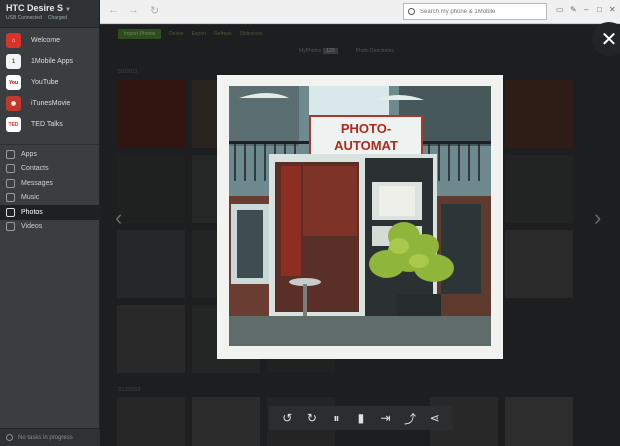 This screenshot has width=620, height=446. Describe the element at coordinates (30, 198) in the screenshot. I see `sidebar-item-label: Music` at that location.